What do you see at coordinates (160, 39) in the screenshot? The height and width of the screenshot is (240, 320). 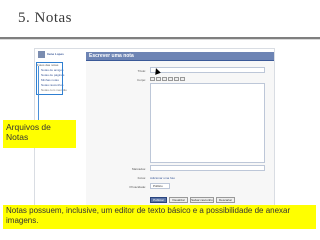 I see `title-divider-light` at bounding box center [160, 39].